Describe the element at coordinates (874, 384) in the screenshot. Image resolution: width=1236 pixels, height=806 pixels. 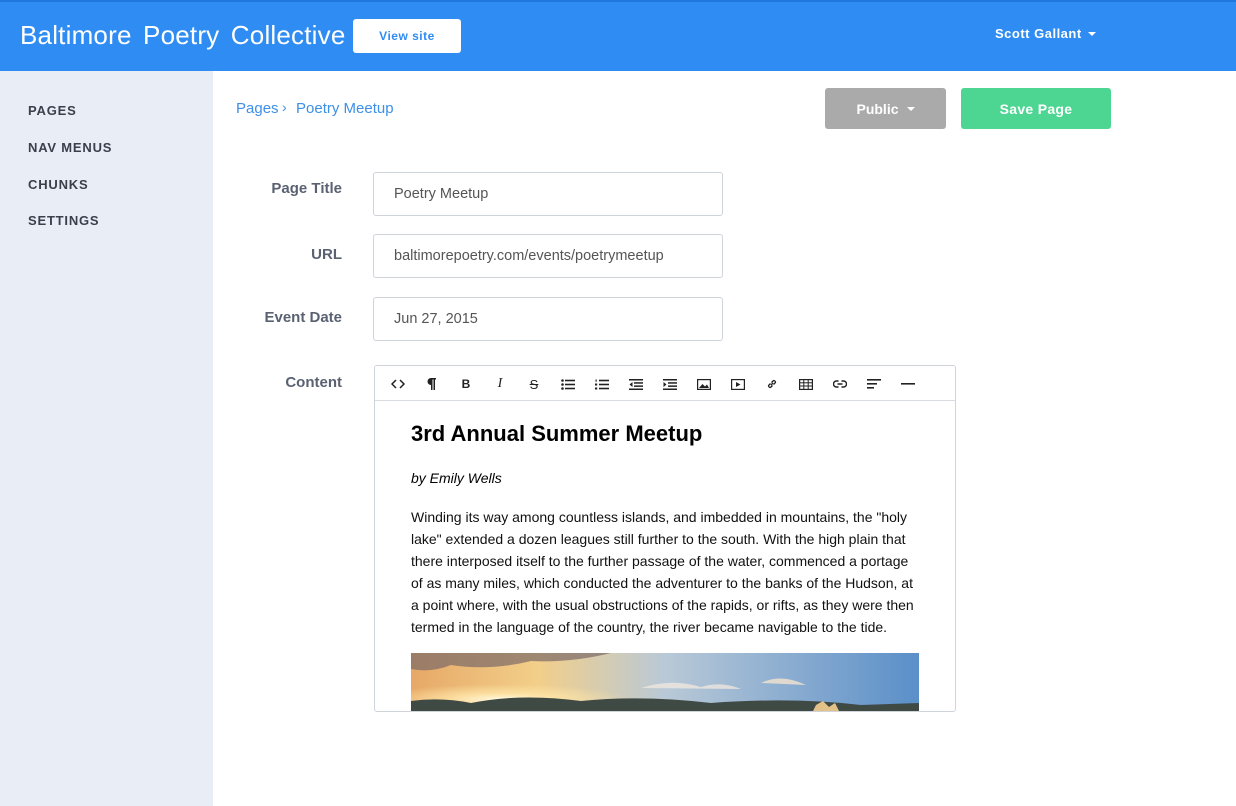
I see `align-icon` at that location.